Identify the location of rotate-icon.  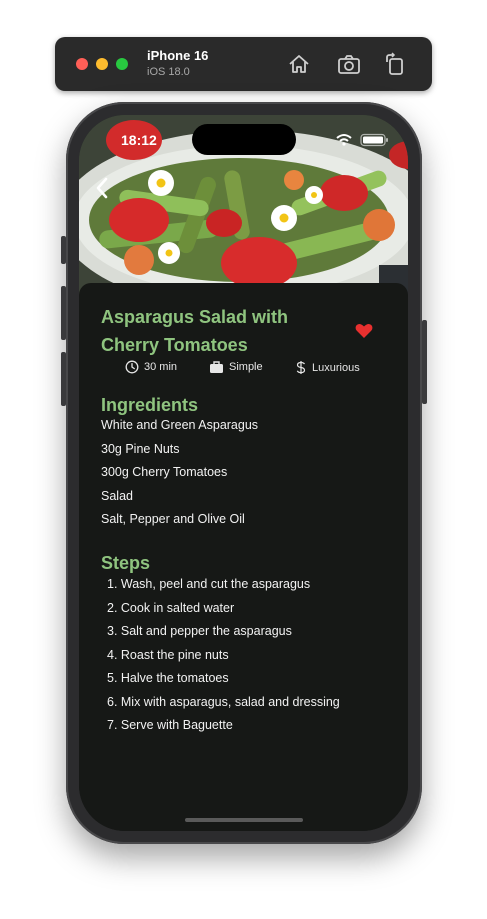
(394, 63).